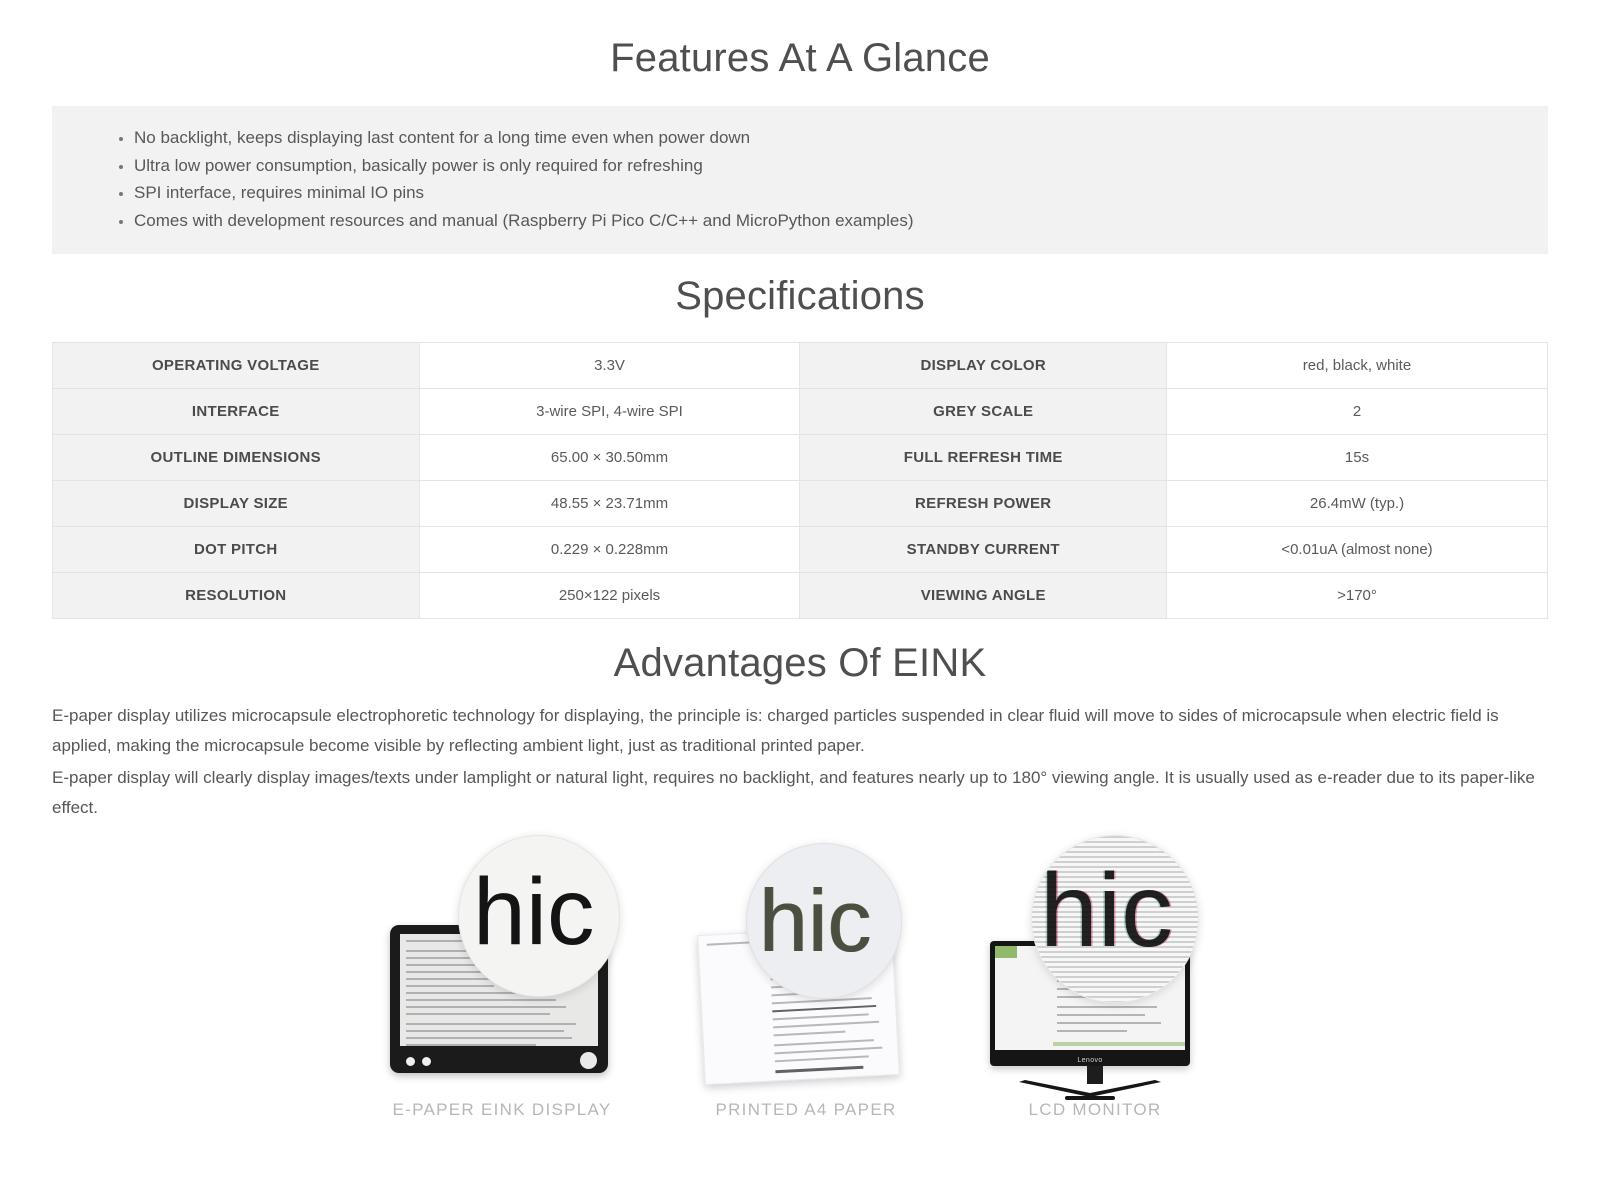 This screenshot has height=1200, width=1600. What do you see at coordinates (983, 411) in the screenshot?
I see `spec-label: GREY SCALE` at bounding box center [983, 411].